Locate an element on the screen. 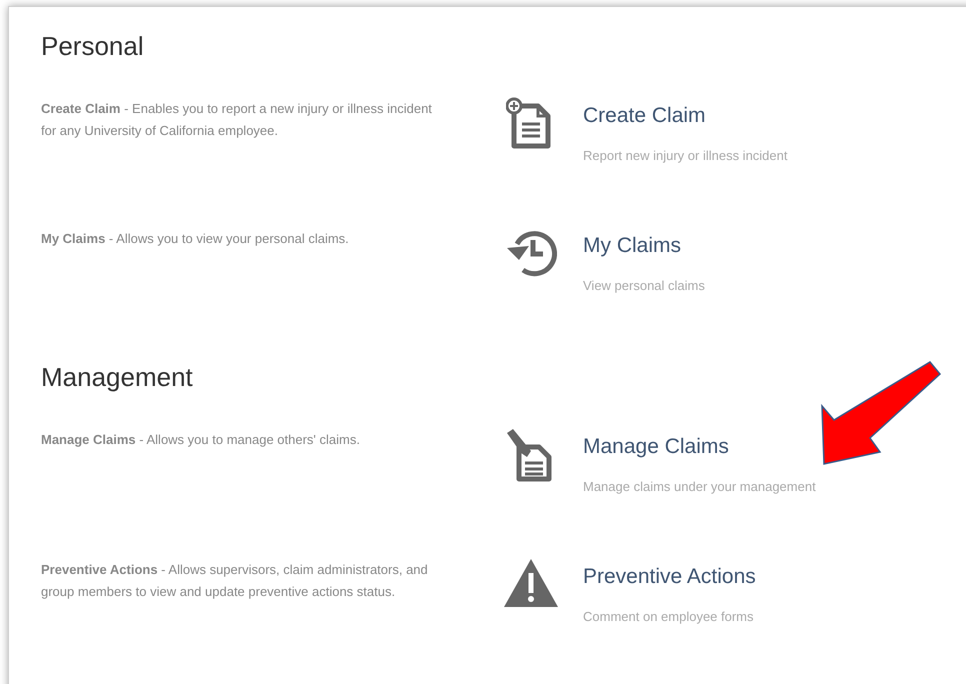  arrow-icon is located at coordinates (880, 414).